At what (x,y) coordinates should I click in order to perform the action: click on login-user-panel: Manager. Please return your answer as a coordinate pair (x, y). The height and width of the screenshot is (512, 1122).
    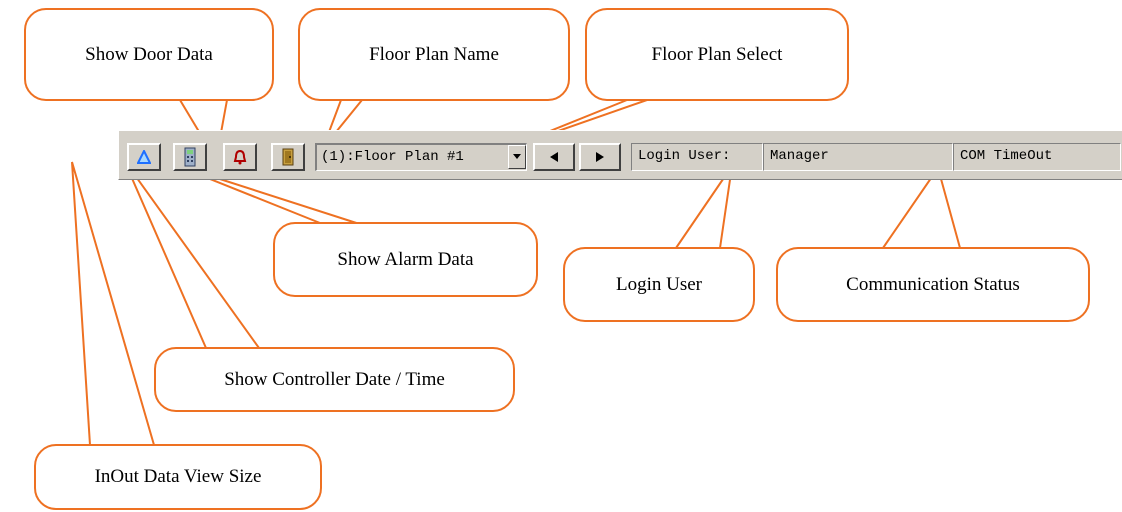
    Looking at the image, I should click on (858, 157).